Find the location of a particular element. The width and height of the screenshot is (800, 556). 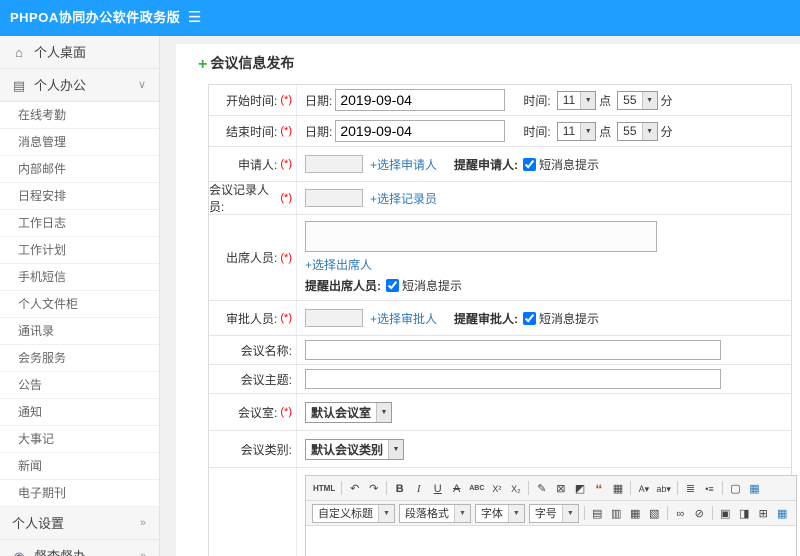

meeting-name-input is located at coordinates (513, 350).